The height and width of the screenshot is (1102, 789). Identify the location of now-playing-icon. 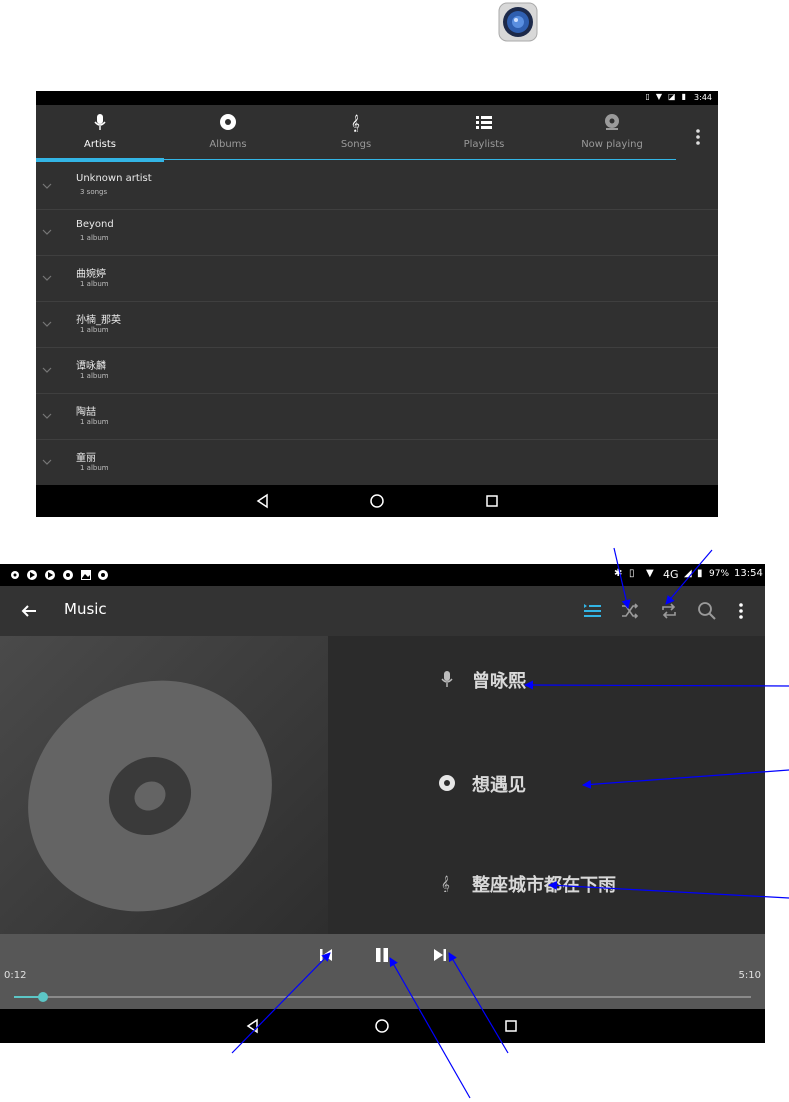
(612, 122).